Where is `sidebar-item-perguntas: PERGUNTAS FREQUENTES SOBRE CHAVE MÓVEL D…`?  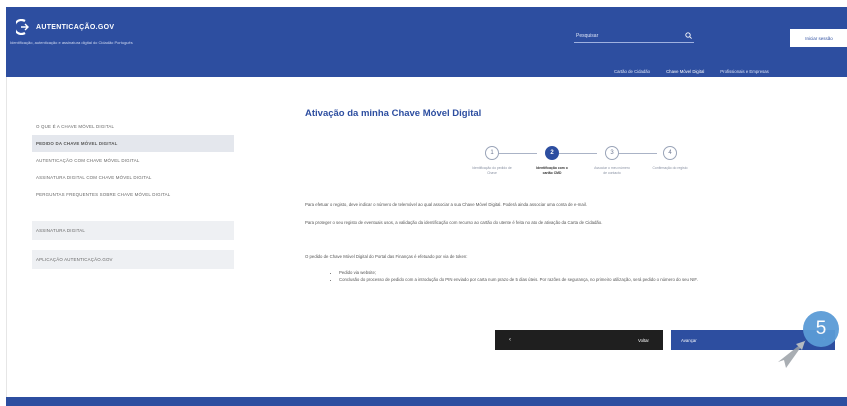
sidebar-item-perguntas: PERGUNTAS FREQUENTES SOBRE CHAVE MÓVEL D… is located at coordinates (133, 194).